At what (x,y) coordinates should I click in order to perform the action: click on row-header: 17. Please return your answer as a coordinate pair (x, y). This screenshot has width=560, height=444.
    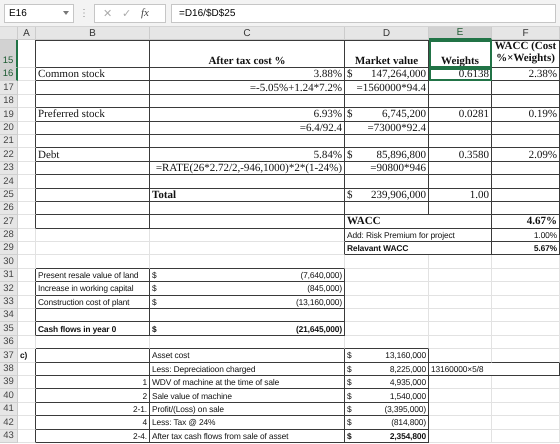
    Looking at the image, I should click on (9, 88).